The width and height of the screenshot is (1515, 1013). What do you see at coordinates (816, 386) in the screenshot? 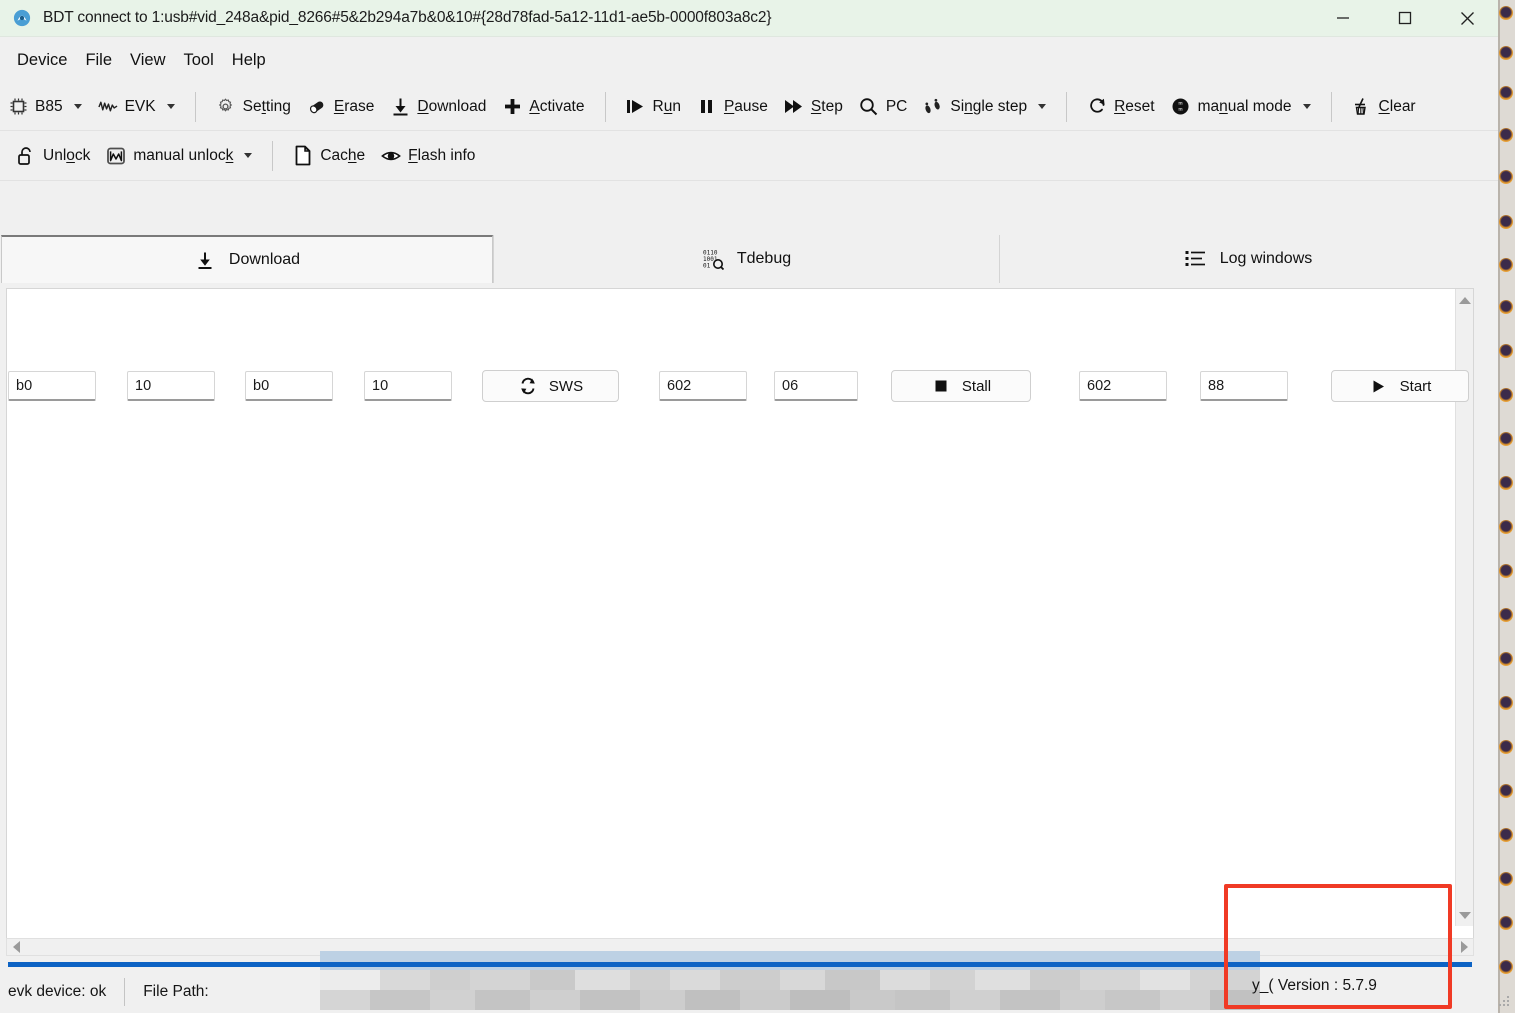
I see `param-field-6: 06` at bounding box center [816, 386].